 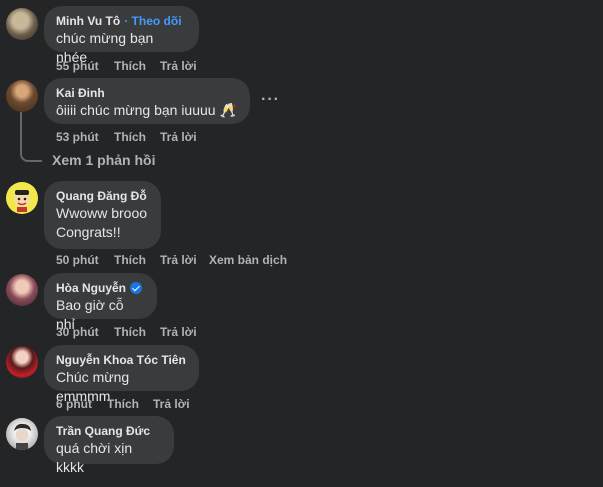 I want to click on comment-actions-5: 6 phút Thích Trả lời, so click(x=123, y=404).